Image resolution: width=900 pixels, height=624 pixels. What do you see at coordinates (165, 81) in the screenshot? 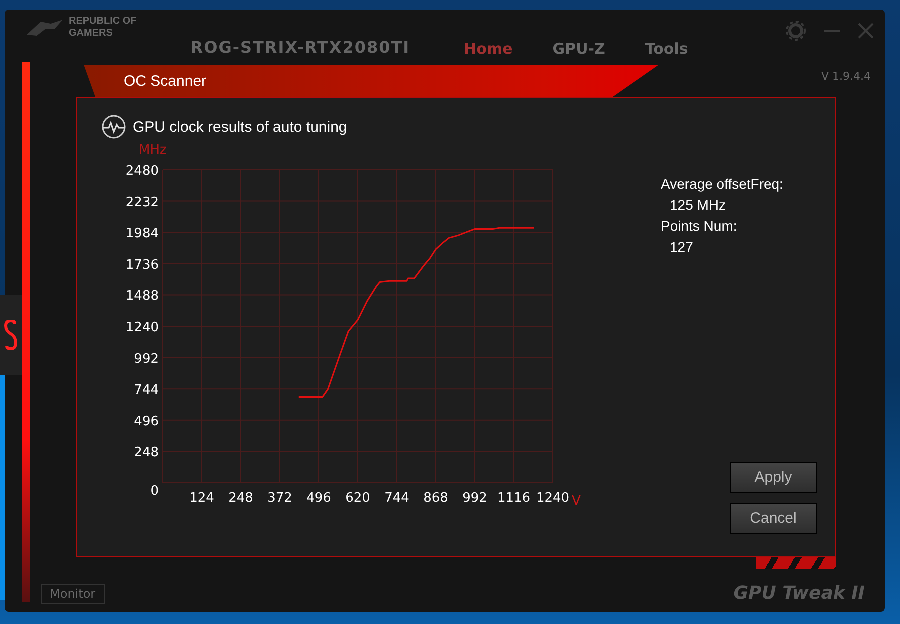
I see `dialog-title: OC Scanner` at bounding box center [165, 81].